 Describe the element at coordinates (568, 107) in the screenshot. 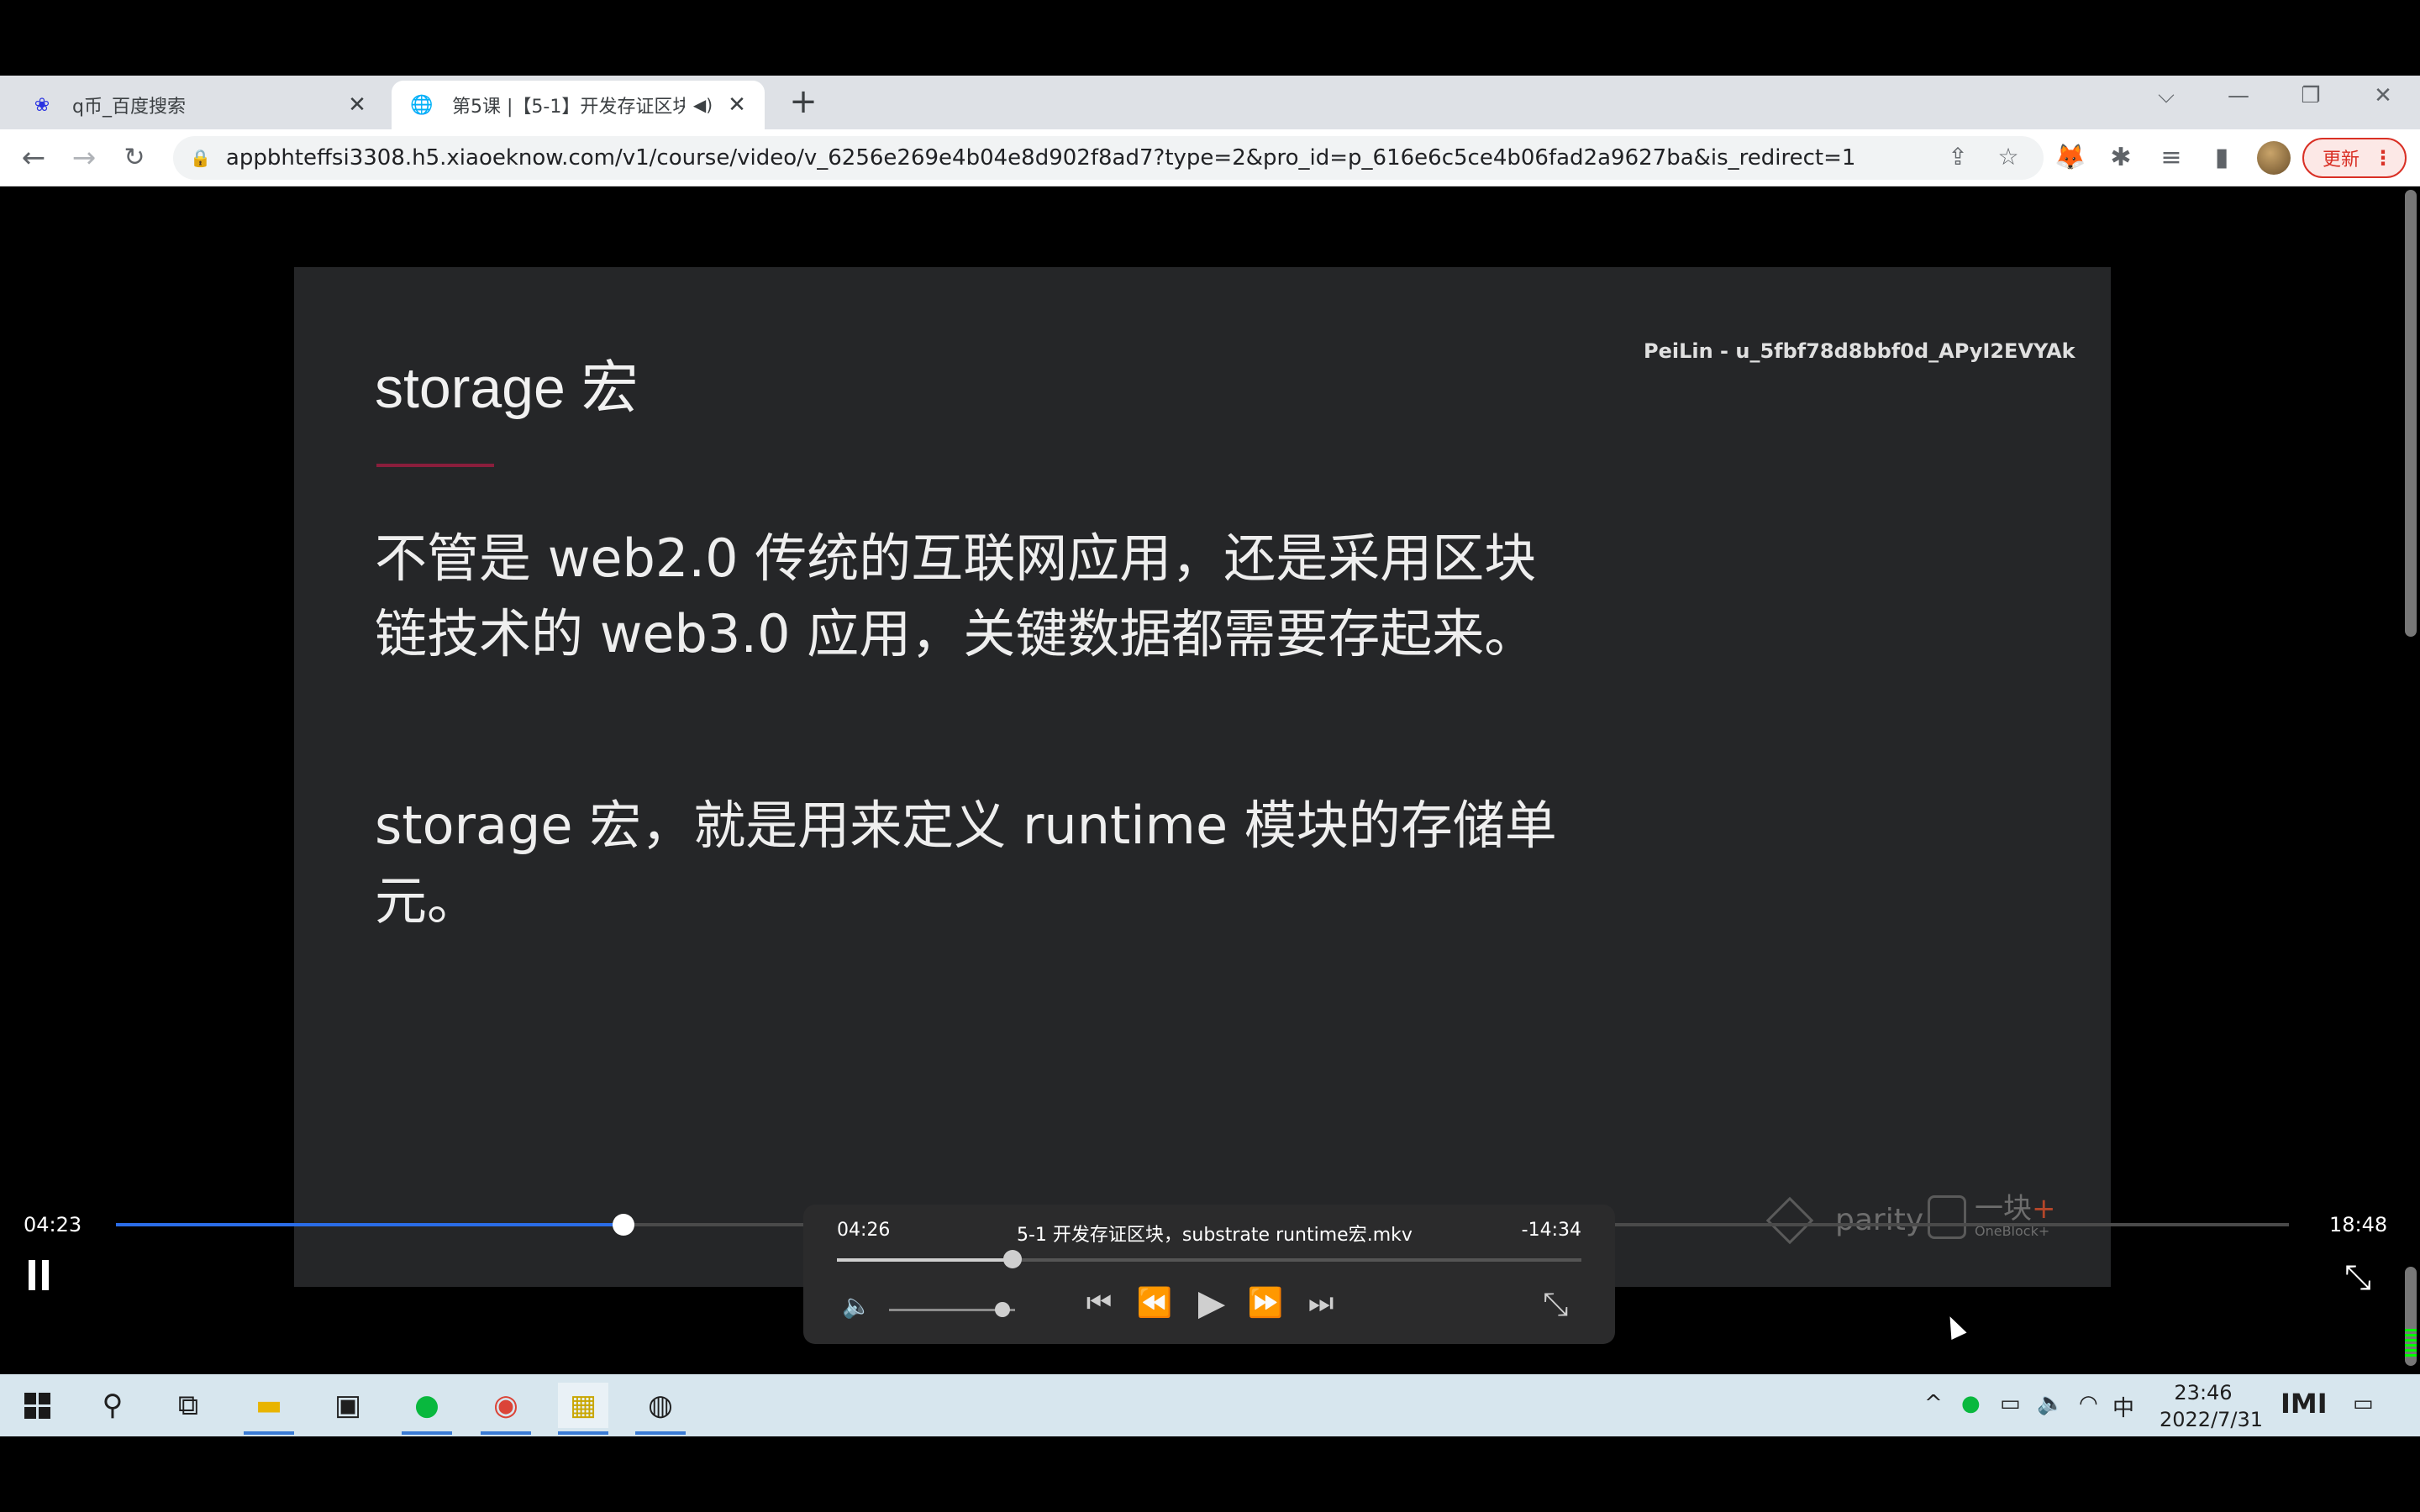

I see `tab-title: 第5课 |【5-1】开发存证区块` at that location.